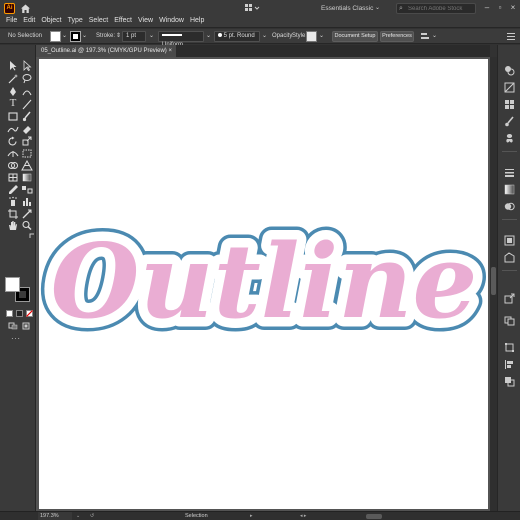 The width and height of the screenshot is (520, 520). What do you see at coordinates (27, 213) in the screenshot?
I see `slice-tool-icon` at bounding box center [27, 213].